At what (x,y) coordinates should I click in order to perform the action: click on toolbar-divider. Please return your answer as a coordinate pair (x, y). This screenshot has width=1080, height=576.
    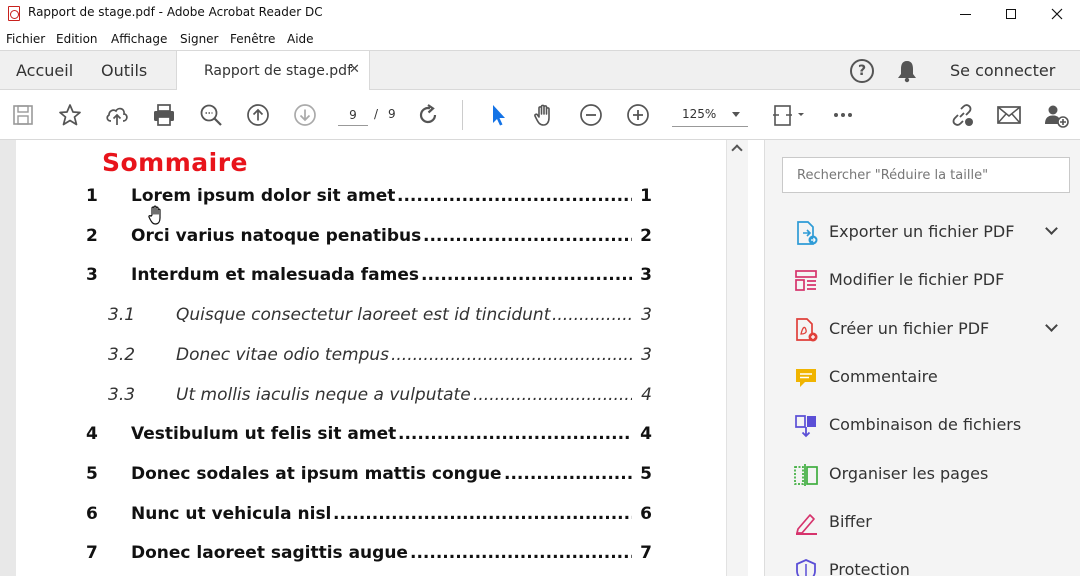
    Looking at the image, I should click on (462, 115).